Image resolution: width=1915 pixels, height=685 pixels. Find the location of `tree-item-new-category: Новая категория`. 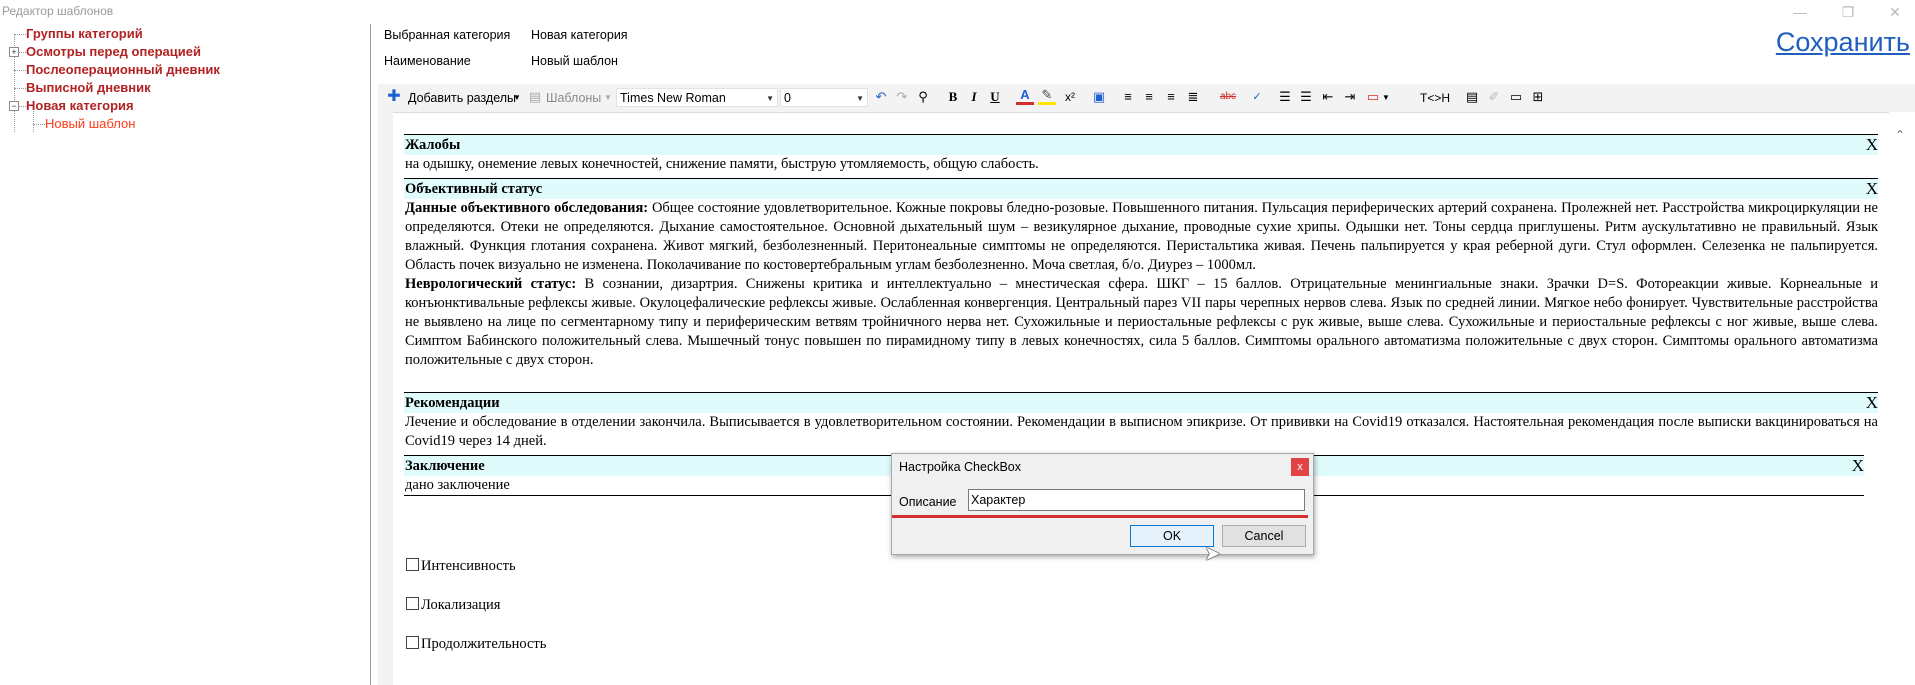

tree-item-new-category: Новая категория is located at coordinates (80, 105).